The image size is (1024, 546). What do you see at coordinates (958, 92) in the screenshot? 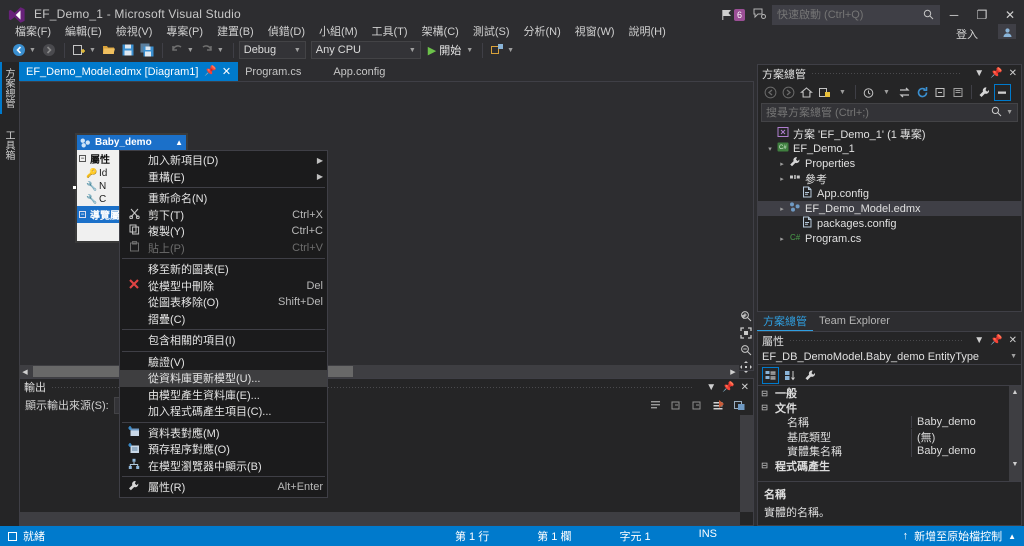
I see `properties-window-icon` at bounding box center [958, 92].